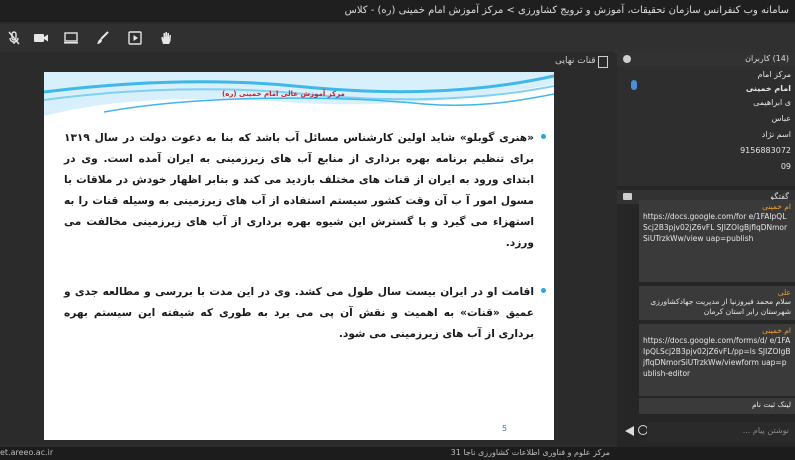  What do you see at coordinates (776, 134) in the screenshot?
I see `user-item: اسم نژاد` at bounding box center [776, 134].